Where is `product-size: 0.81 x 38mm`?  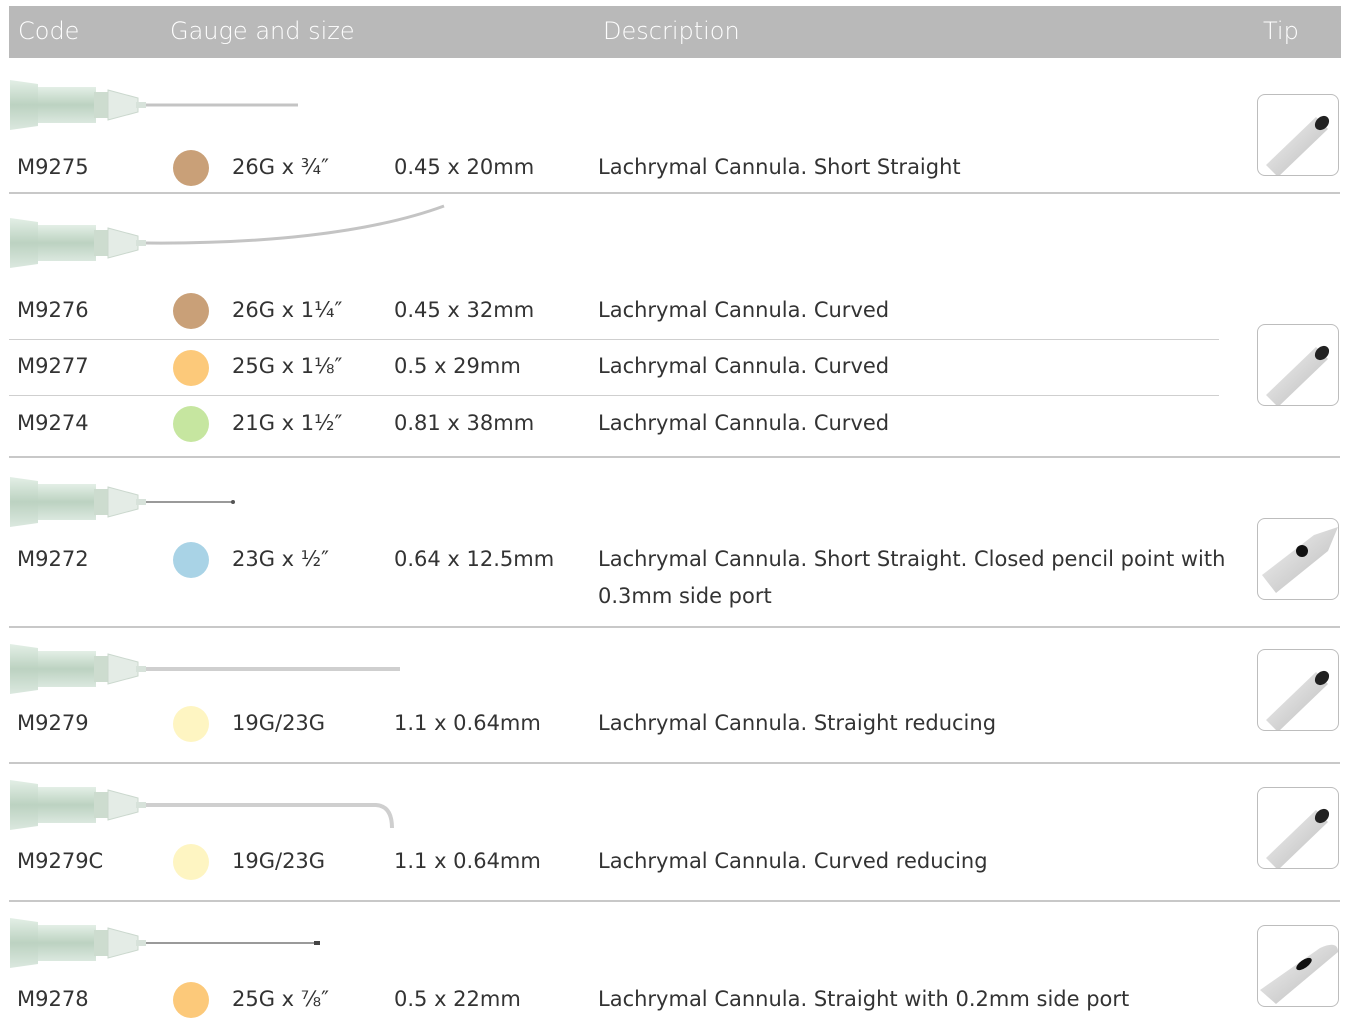
product-size: 0.81 x 38mm is located at coordinates (464, 423).